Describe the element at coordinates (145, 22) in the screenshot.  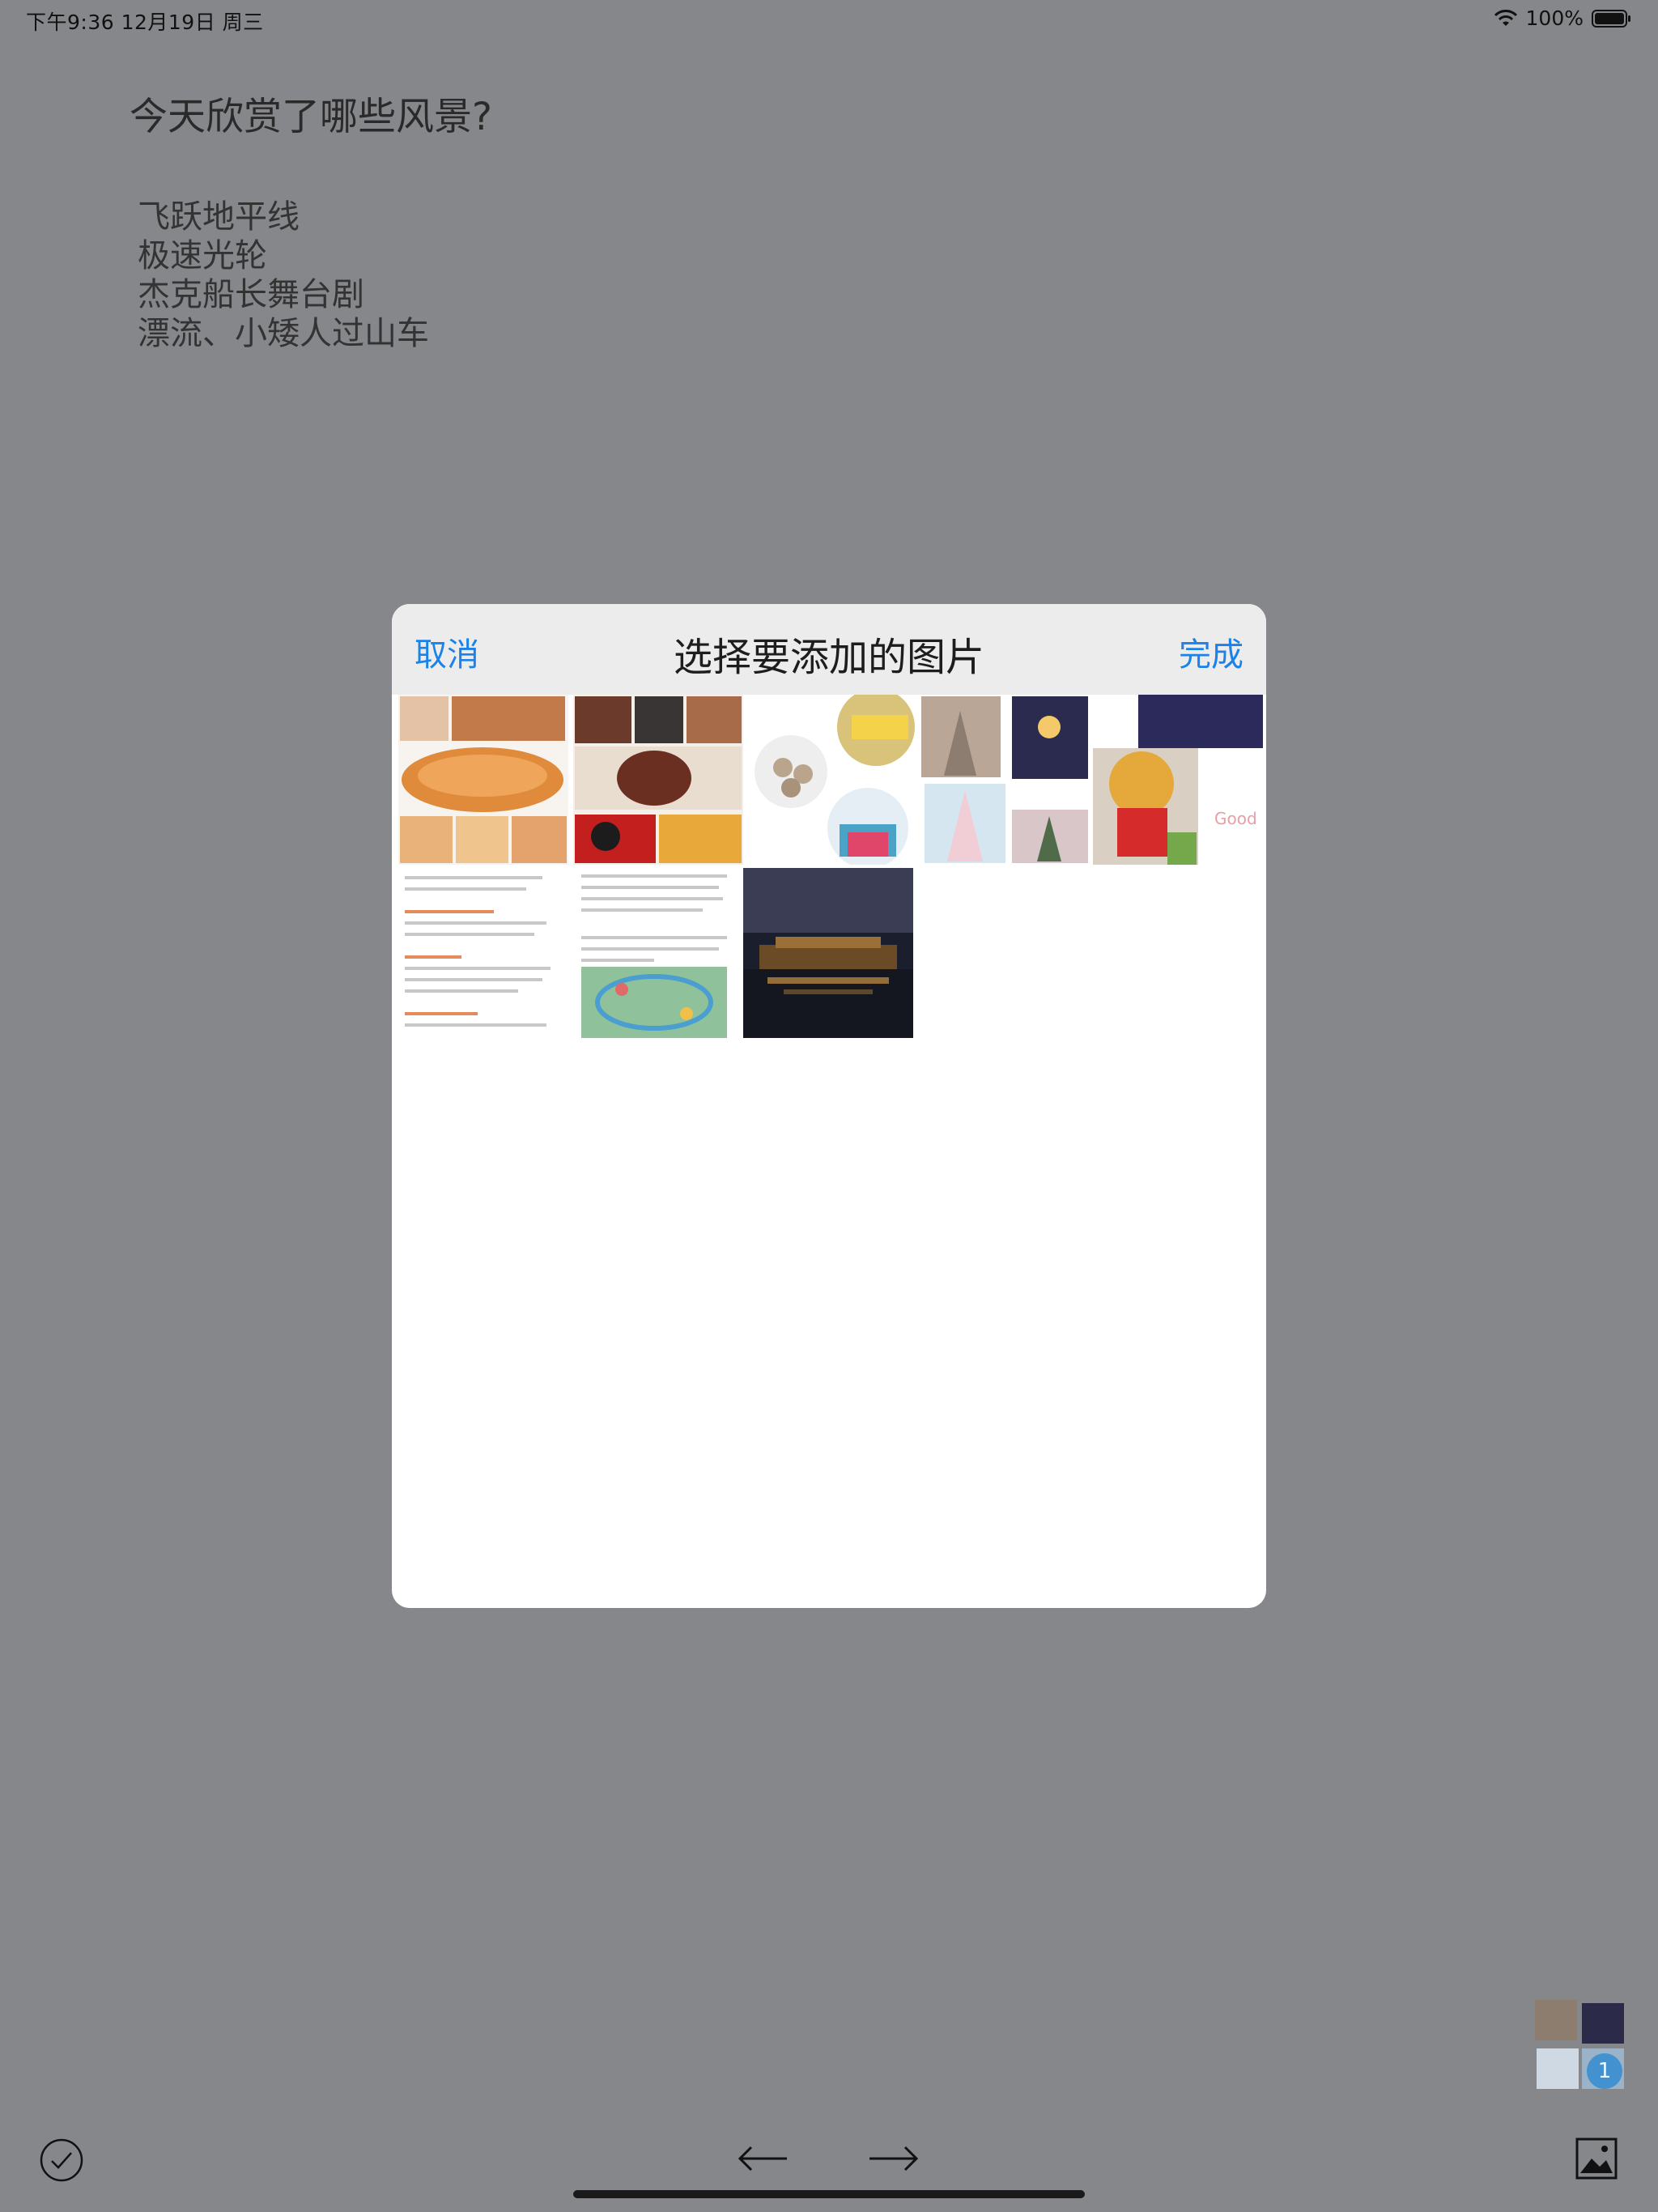
I see `status-time-date: 下午9:36 12月19日 周三` at that location.